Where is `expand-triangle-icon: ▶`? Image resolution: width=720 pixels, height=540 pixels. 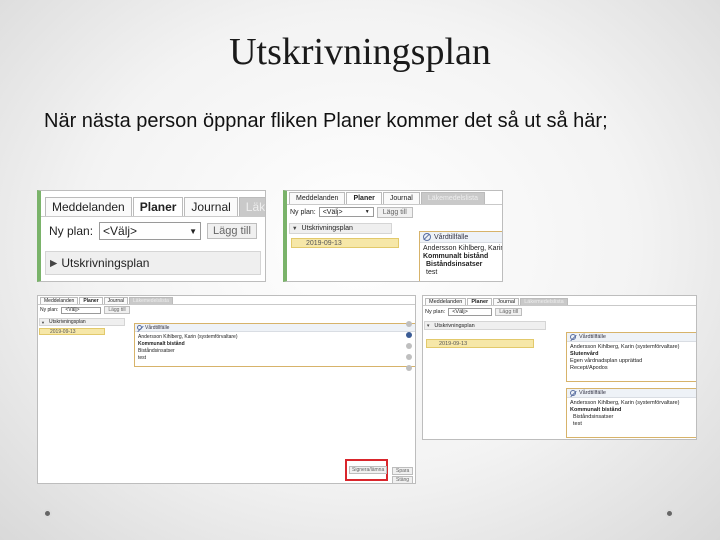
expand-triangle-icon: ▶ is located at coordinates (53, 263).